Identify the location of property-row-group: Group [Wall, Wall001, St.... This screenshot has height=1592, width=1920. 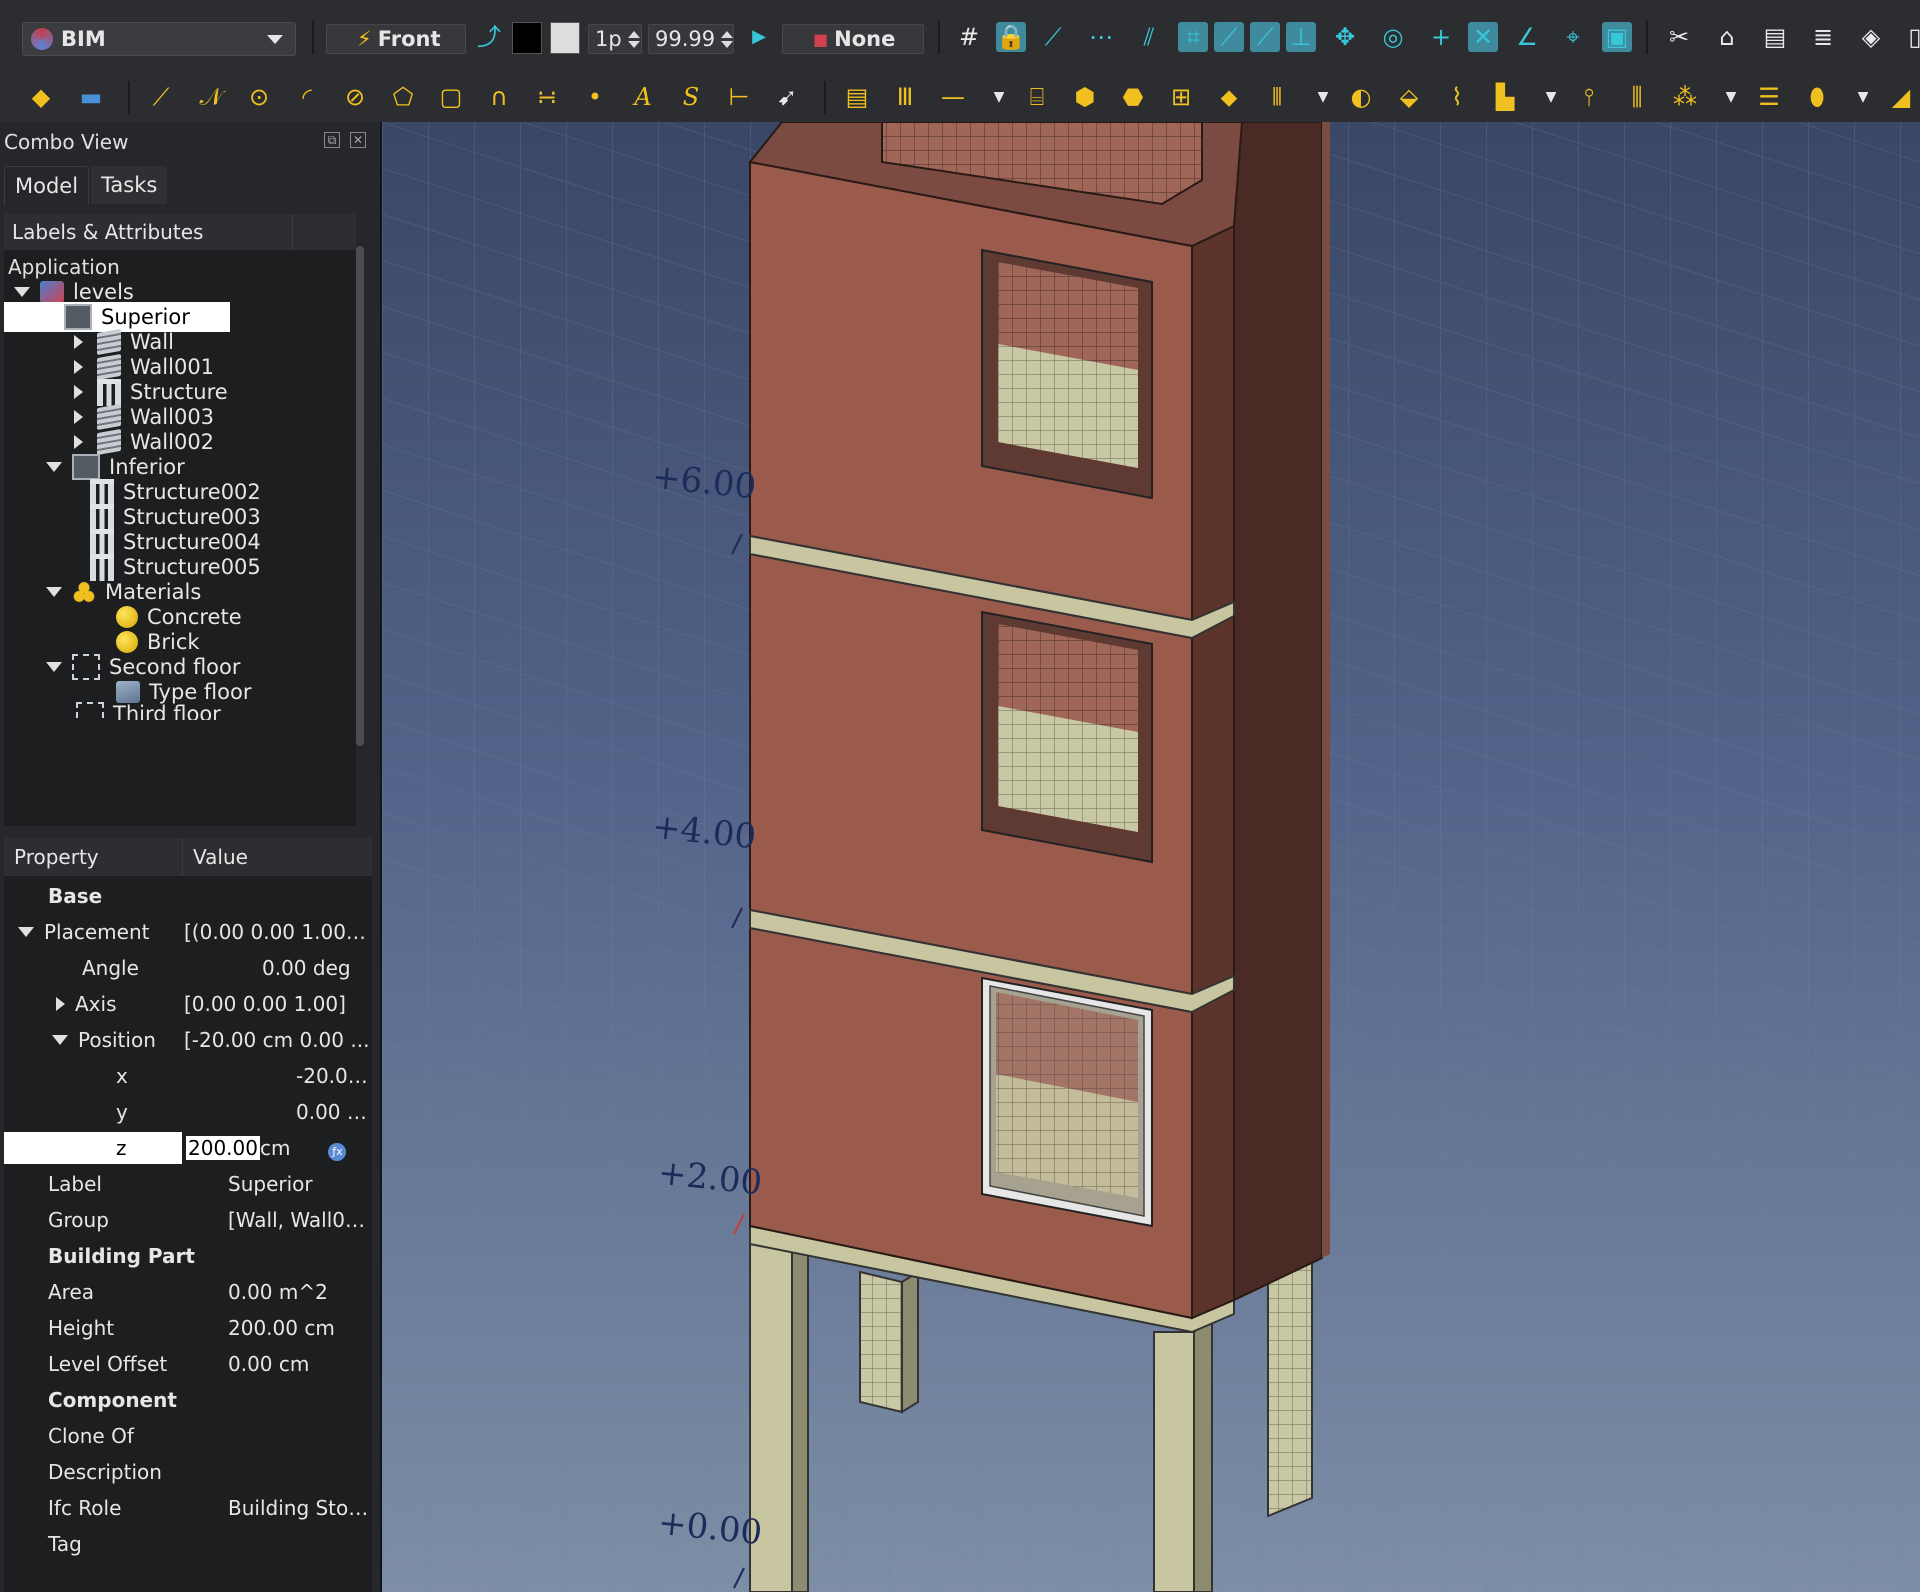
(188, 1220).